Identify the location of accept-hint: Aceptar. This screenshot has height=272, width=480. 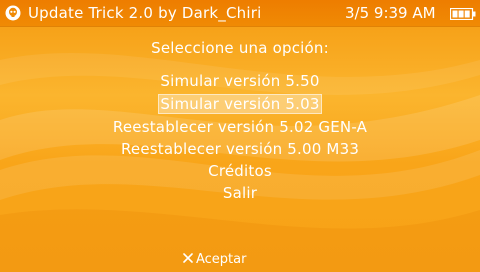
(214, 260).